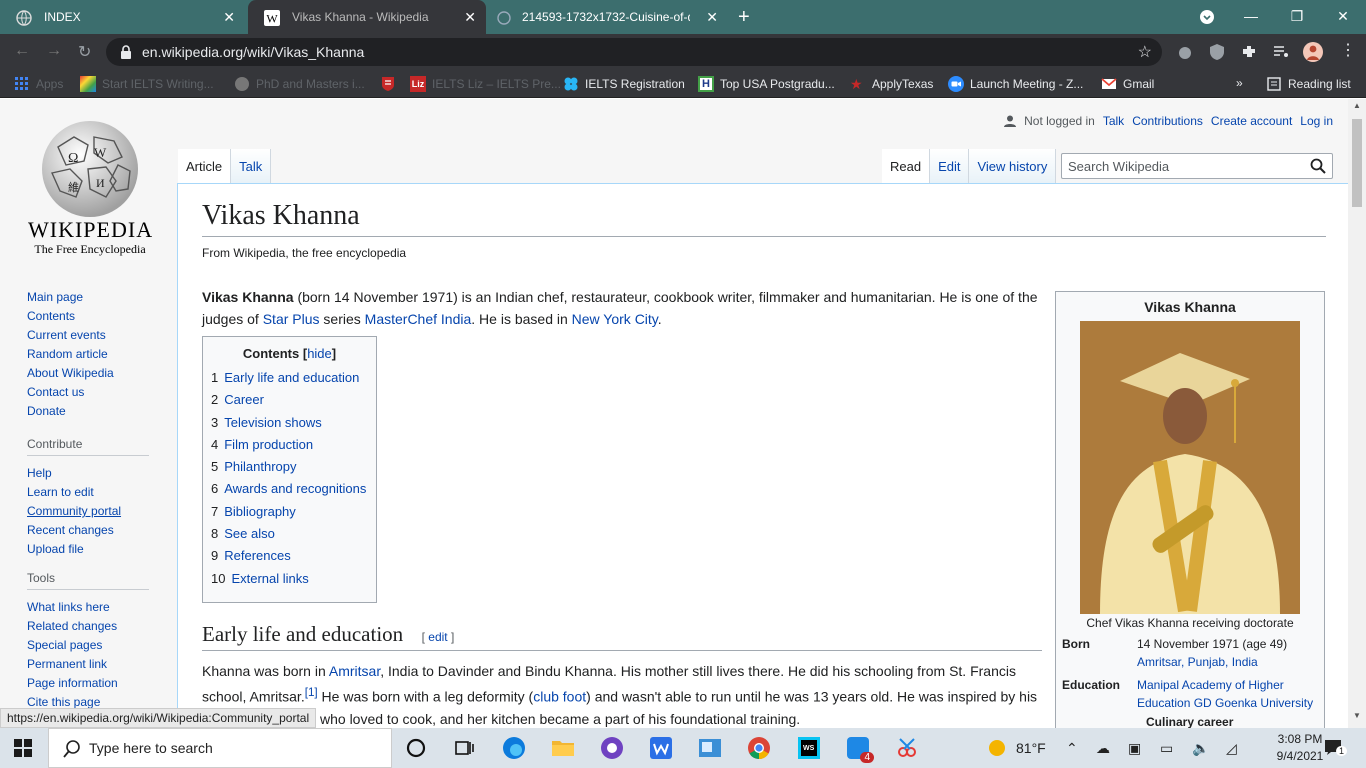 Image resolution: width=1366 pixels, height=768 pixels. What do you see at coordinates (1348, 50) in the screenshot?
I see `menu-kebab-icon: ⋮` at bounding box center [1348, 50].